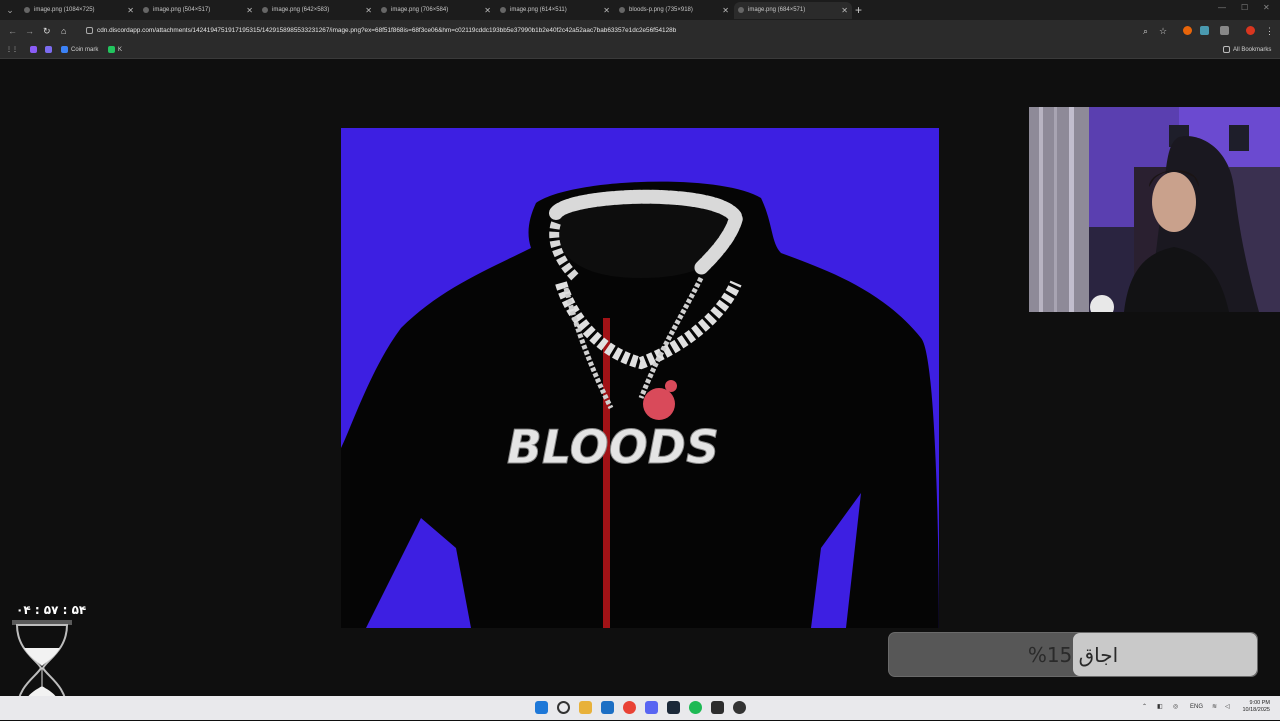 Image resolution: width=1280 pixels, height=721 pixels. I want to click on tray-app-icon: ◎, so click(1175, 707).